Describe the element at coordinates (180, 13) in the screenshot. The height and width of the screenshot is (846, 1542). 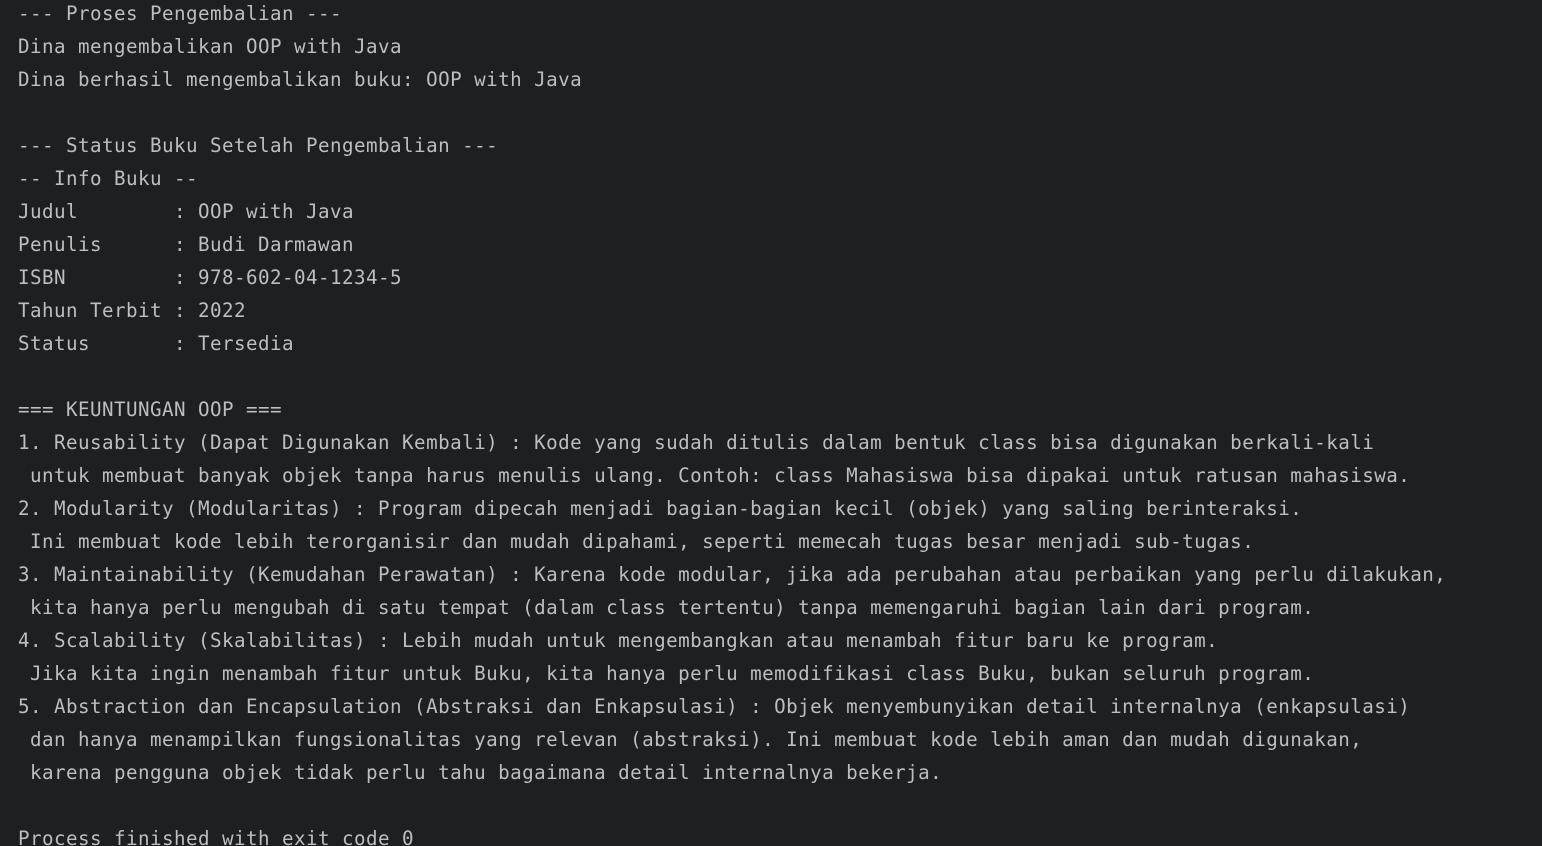
I see `console-line: --- Proses Pengembalian ---` at that location.